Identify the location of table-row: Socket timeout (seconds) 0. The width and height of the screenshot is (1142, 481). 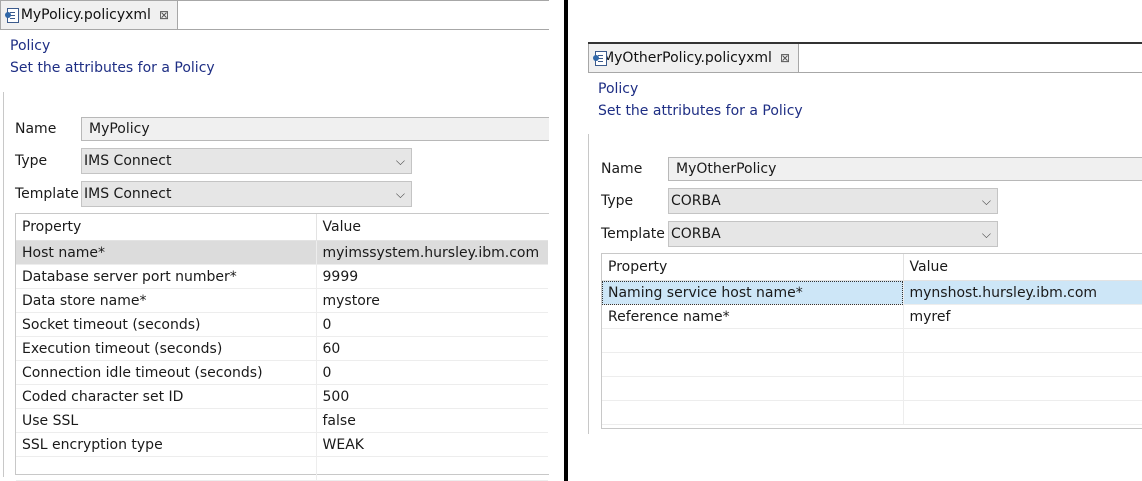
(282, 324).